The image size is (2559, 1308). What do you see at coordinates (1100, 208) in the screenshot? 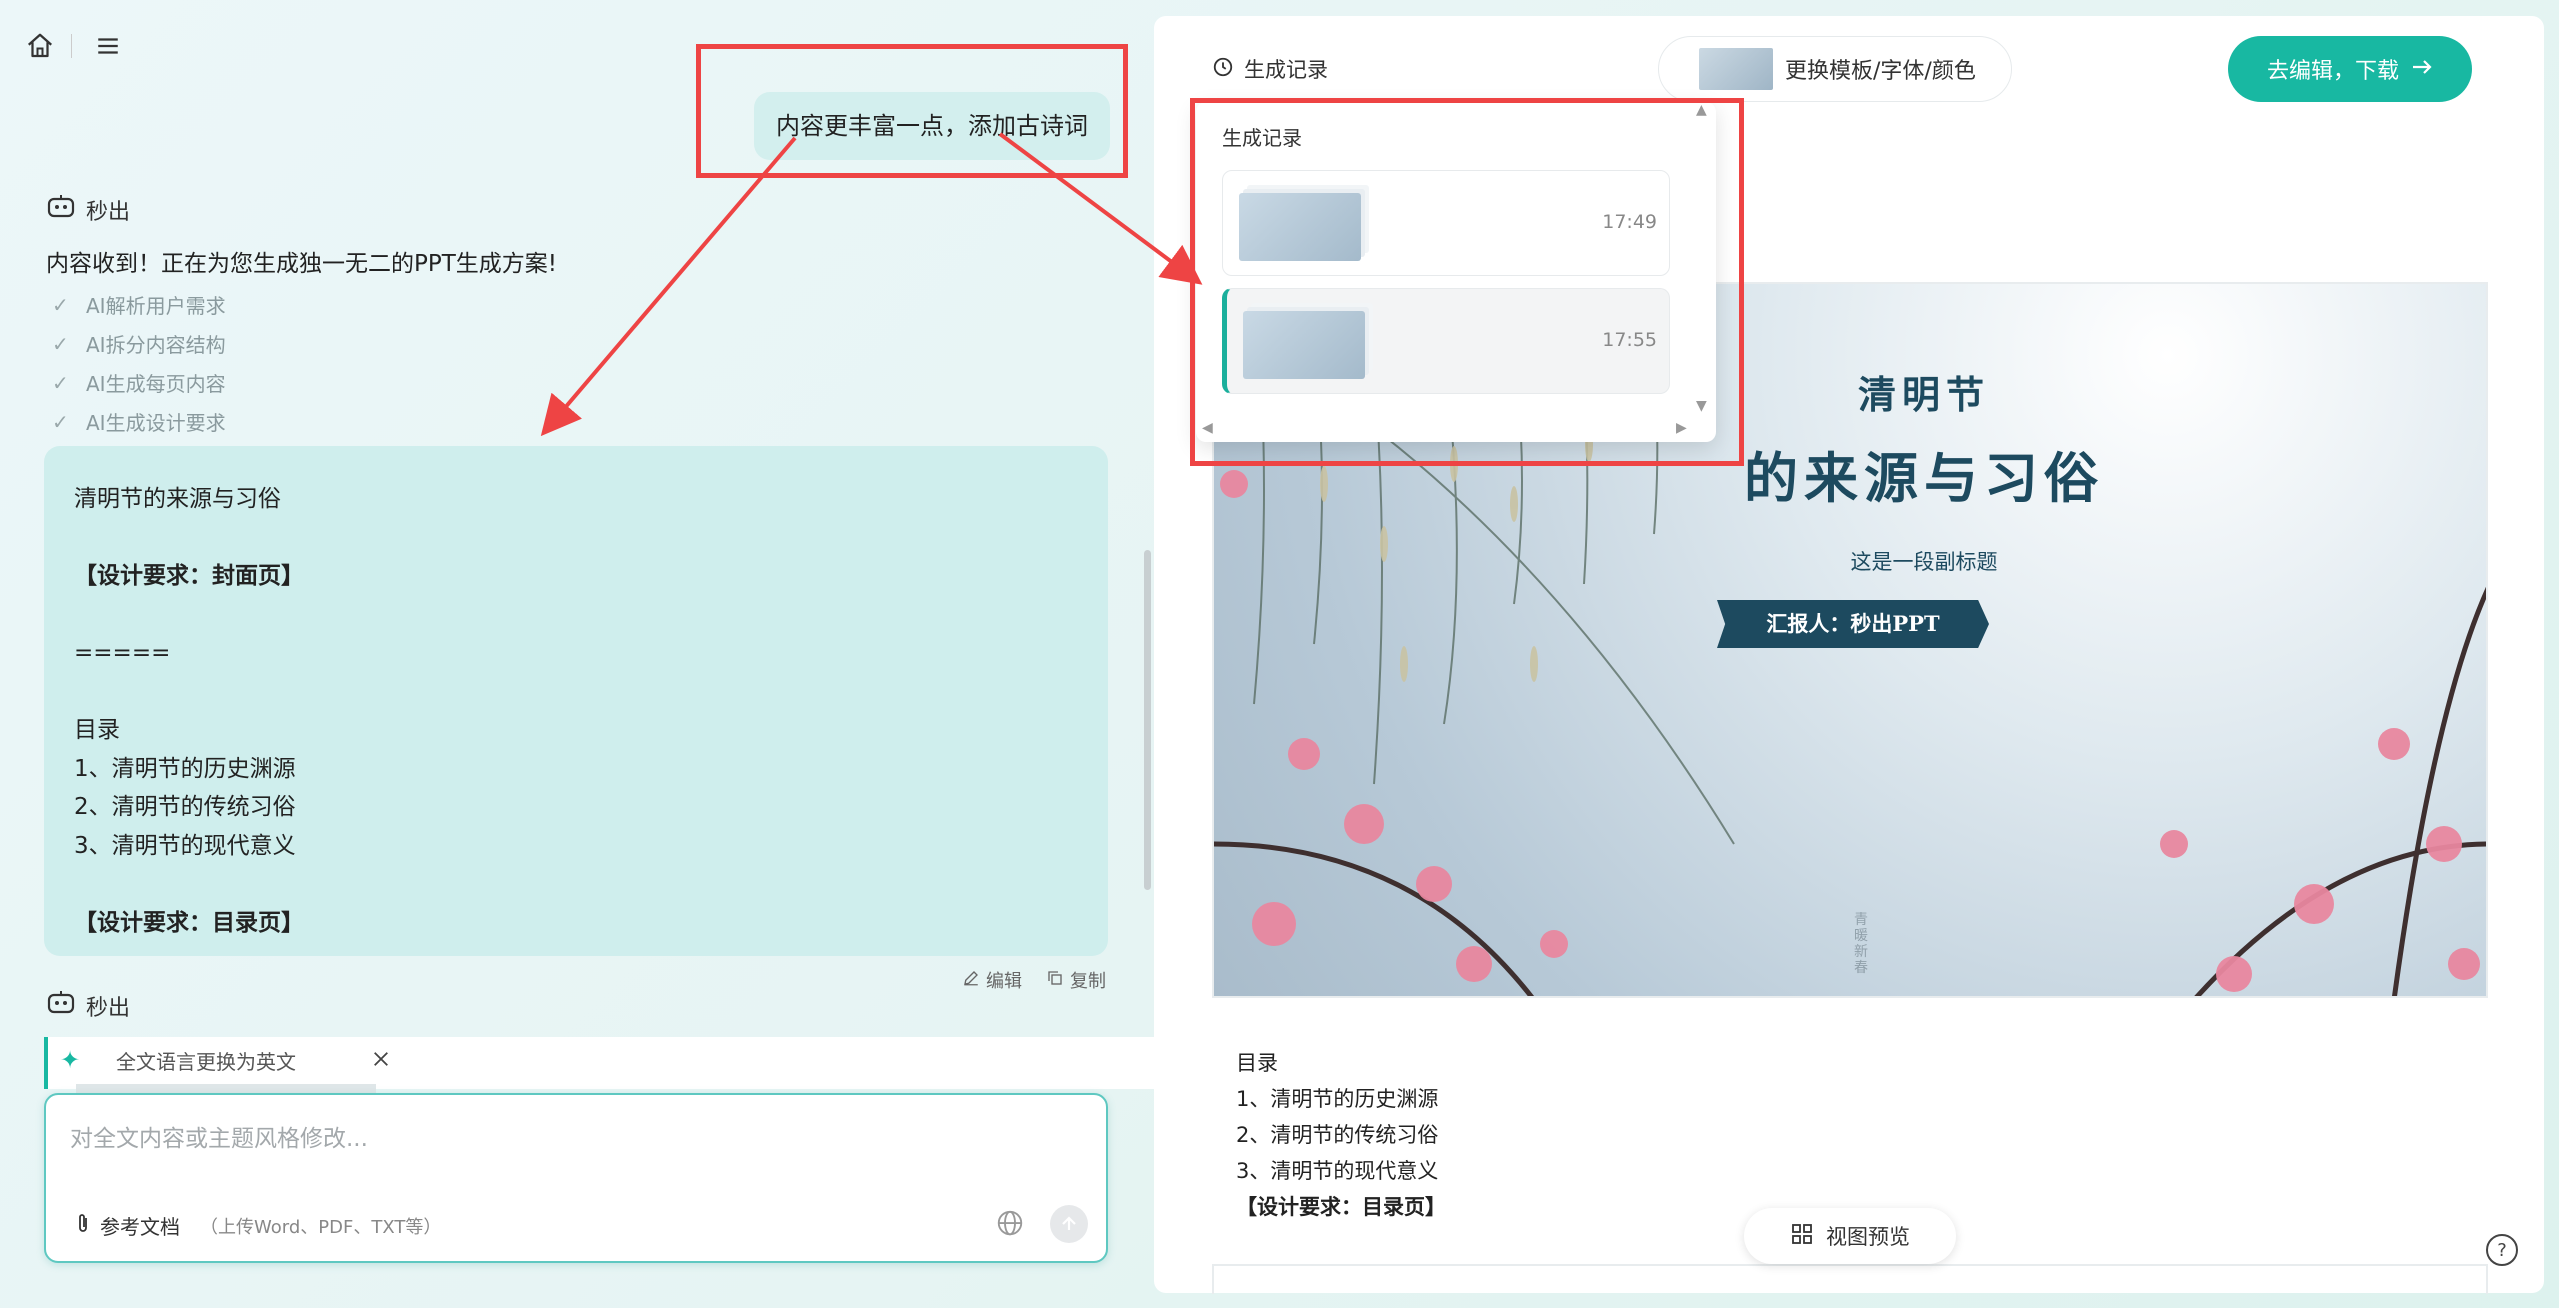
I see `annotation-arrow-to-history` at bounding box center [1100, 208].